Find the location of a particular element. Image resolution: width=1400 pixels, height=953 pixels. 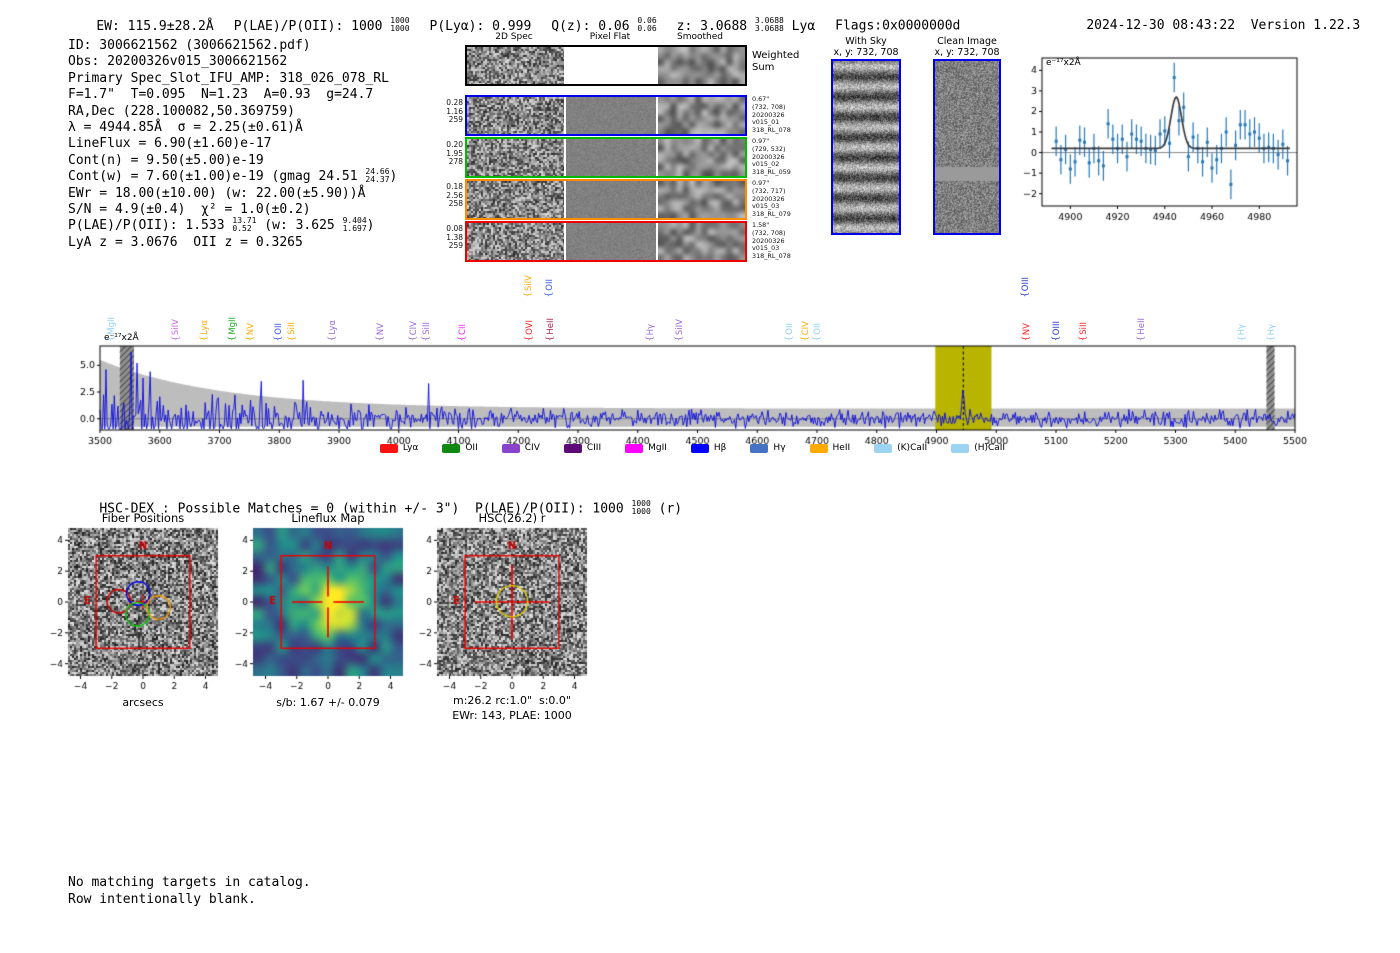

info-line: LyA z = 3.0676 OII z = 0.3265 is located at coordinates (185, 242).